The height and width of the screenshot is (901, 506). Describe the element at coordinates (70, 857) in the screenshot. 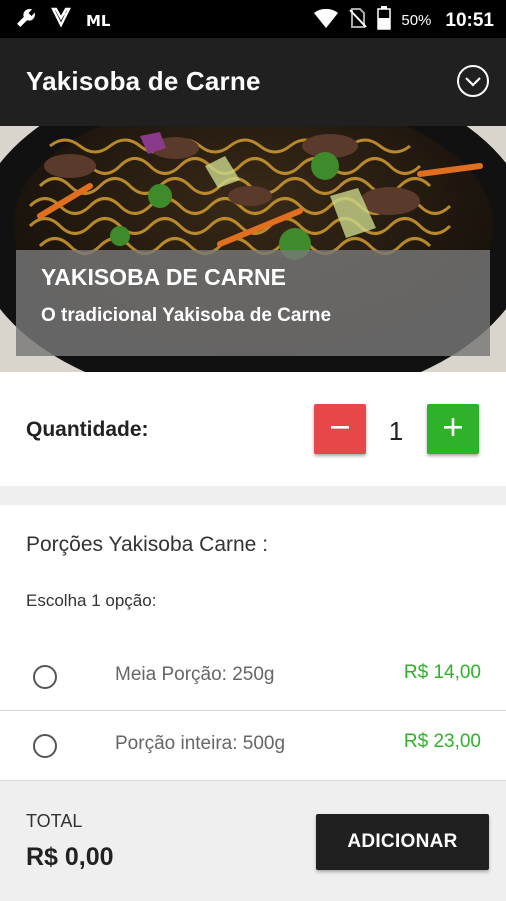

I see `total-value: R$ 0,00` at that location.